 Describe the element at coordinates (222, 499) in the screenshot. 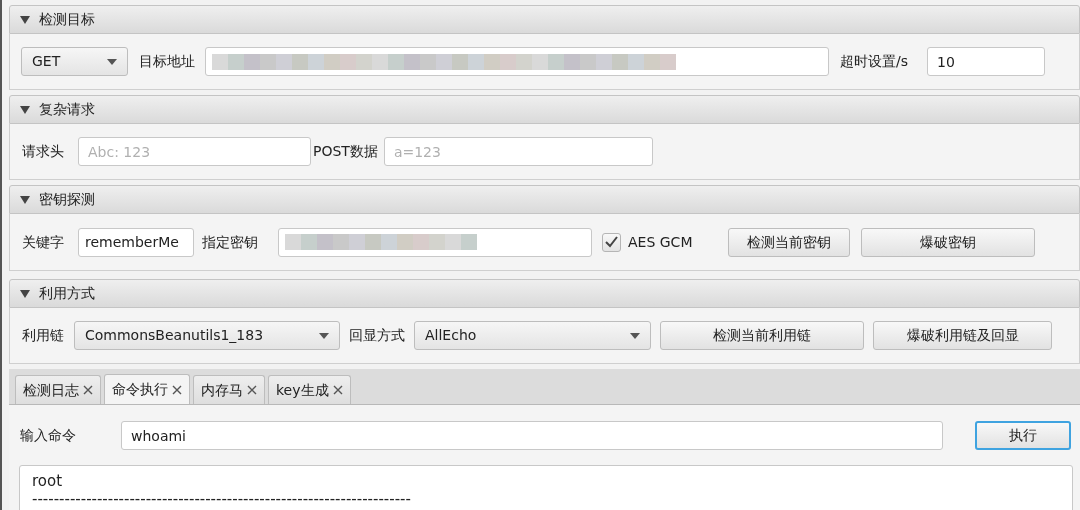

I see `output-line: ----------------------------------------------------------------------` at that location.